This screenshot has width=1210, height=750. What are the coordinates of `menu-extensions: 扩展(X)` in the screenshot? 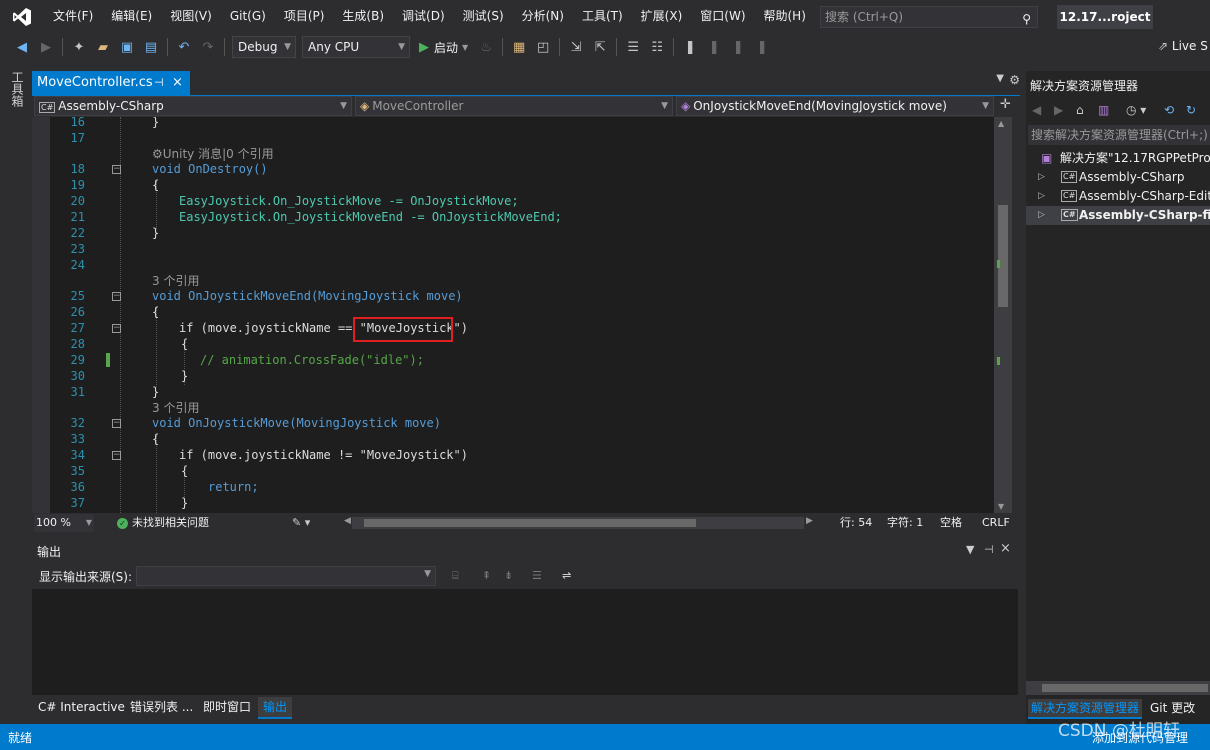 It's located at (662, 16).